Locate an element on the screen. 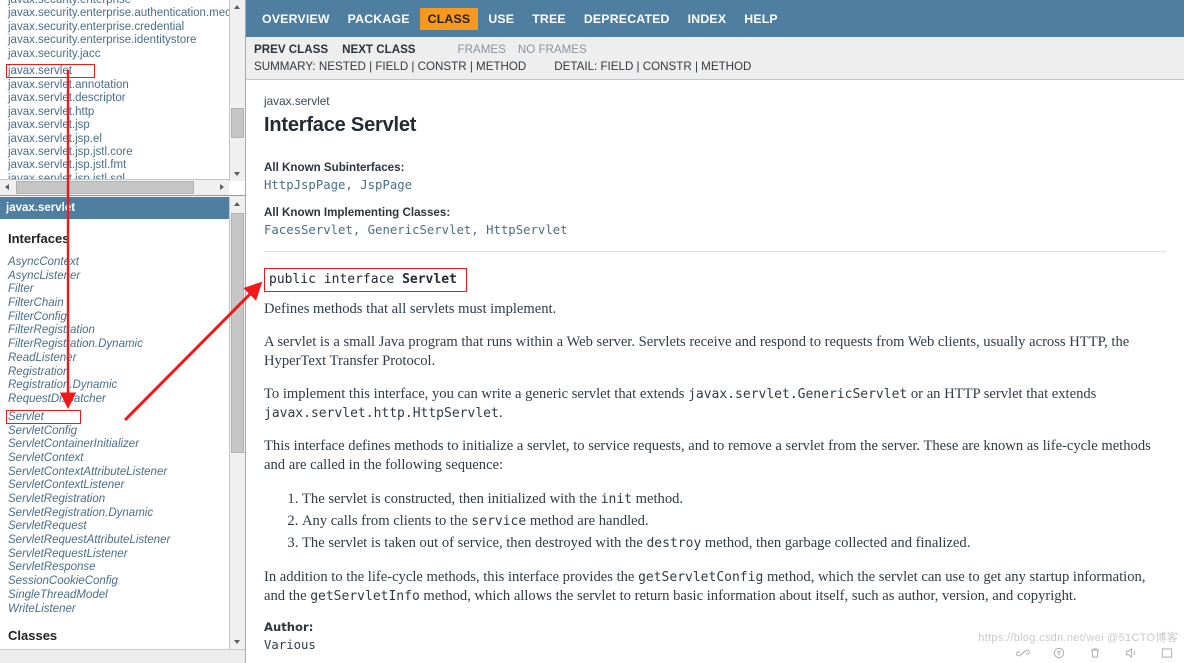 Image resolution: width=1184 pixels, height=663 pixels. class-list-item: FilterRegistration is located at coordinates (118, 331).